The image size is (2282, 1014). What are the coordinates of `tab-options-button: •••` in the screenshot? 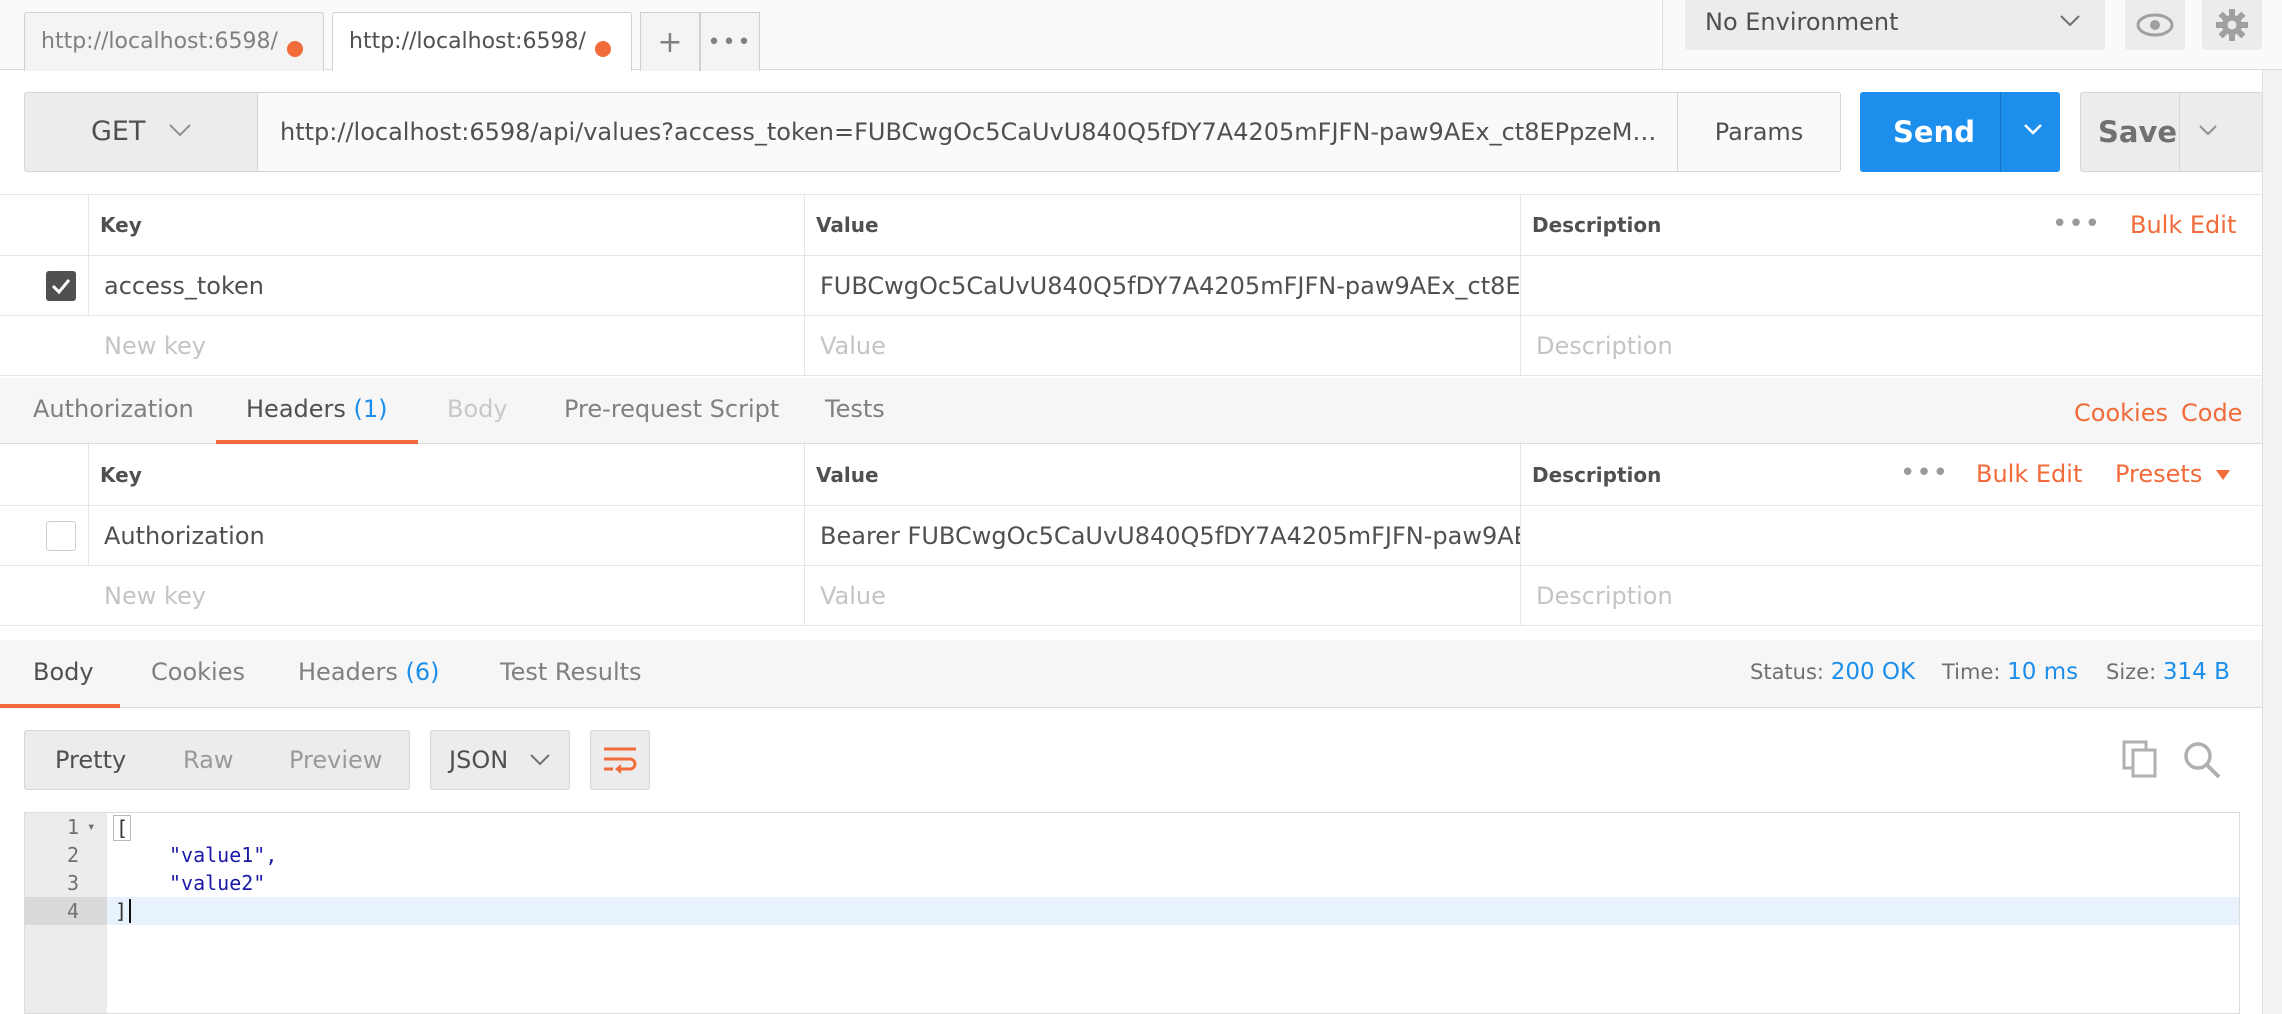 It's located at (730, 41).